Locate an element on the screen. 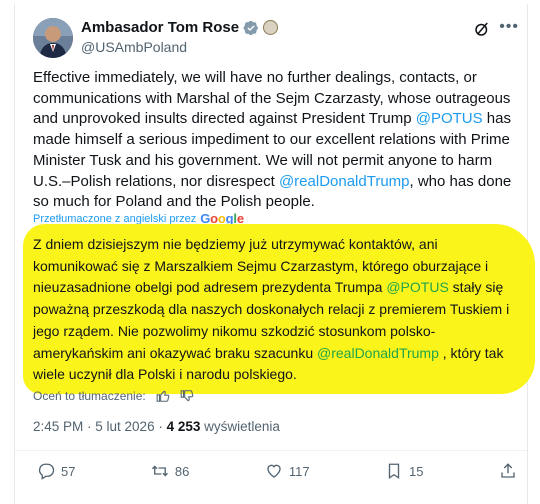 Image resolution: width=540 pixels, height=504 pixels. like-button: 117 is located at coordinates (287, 471).